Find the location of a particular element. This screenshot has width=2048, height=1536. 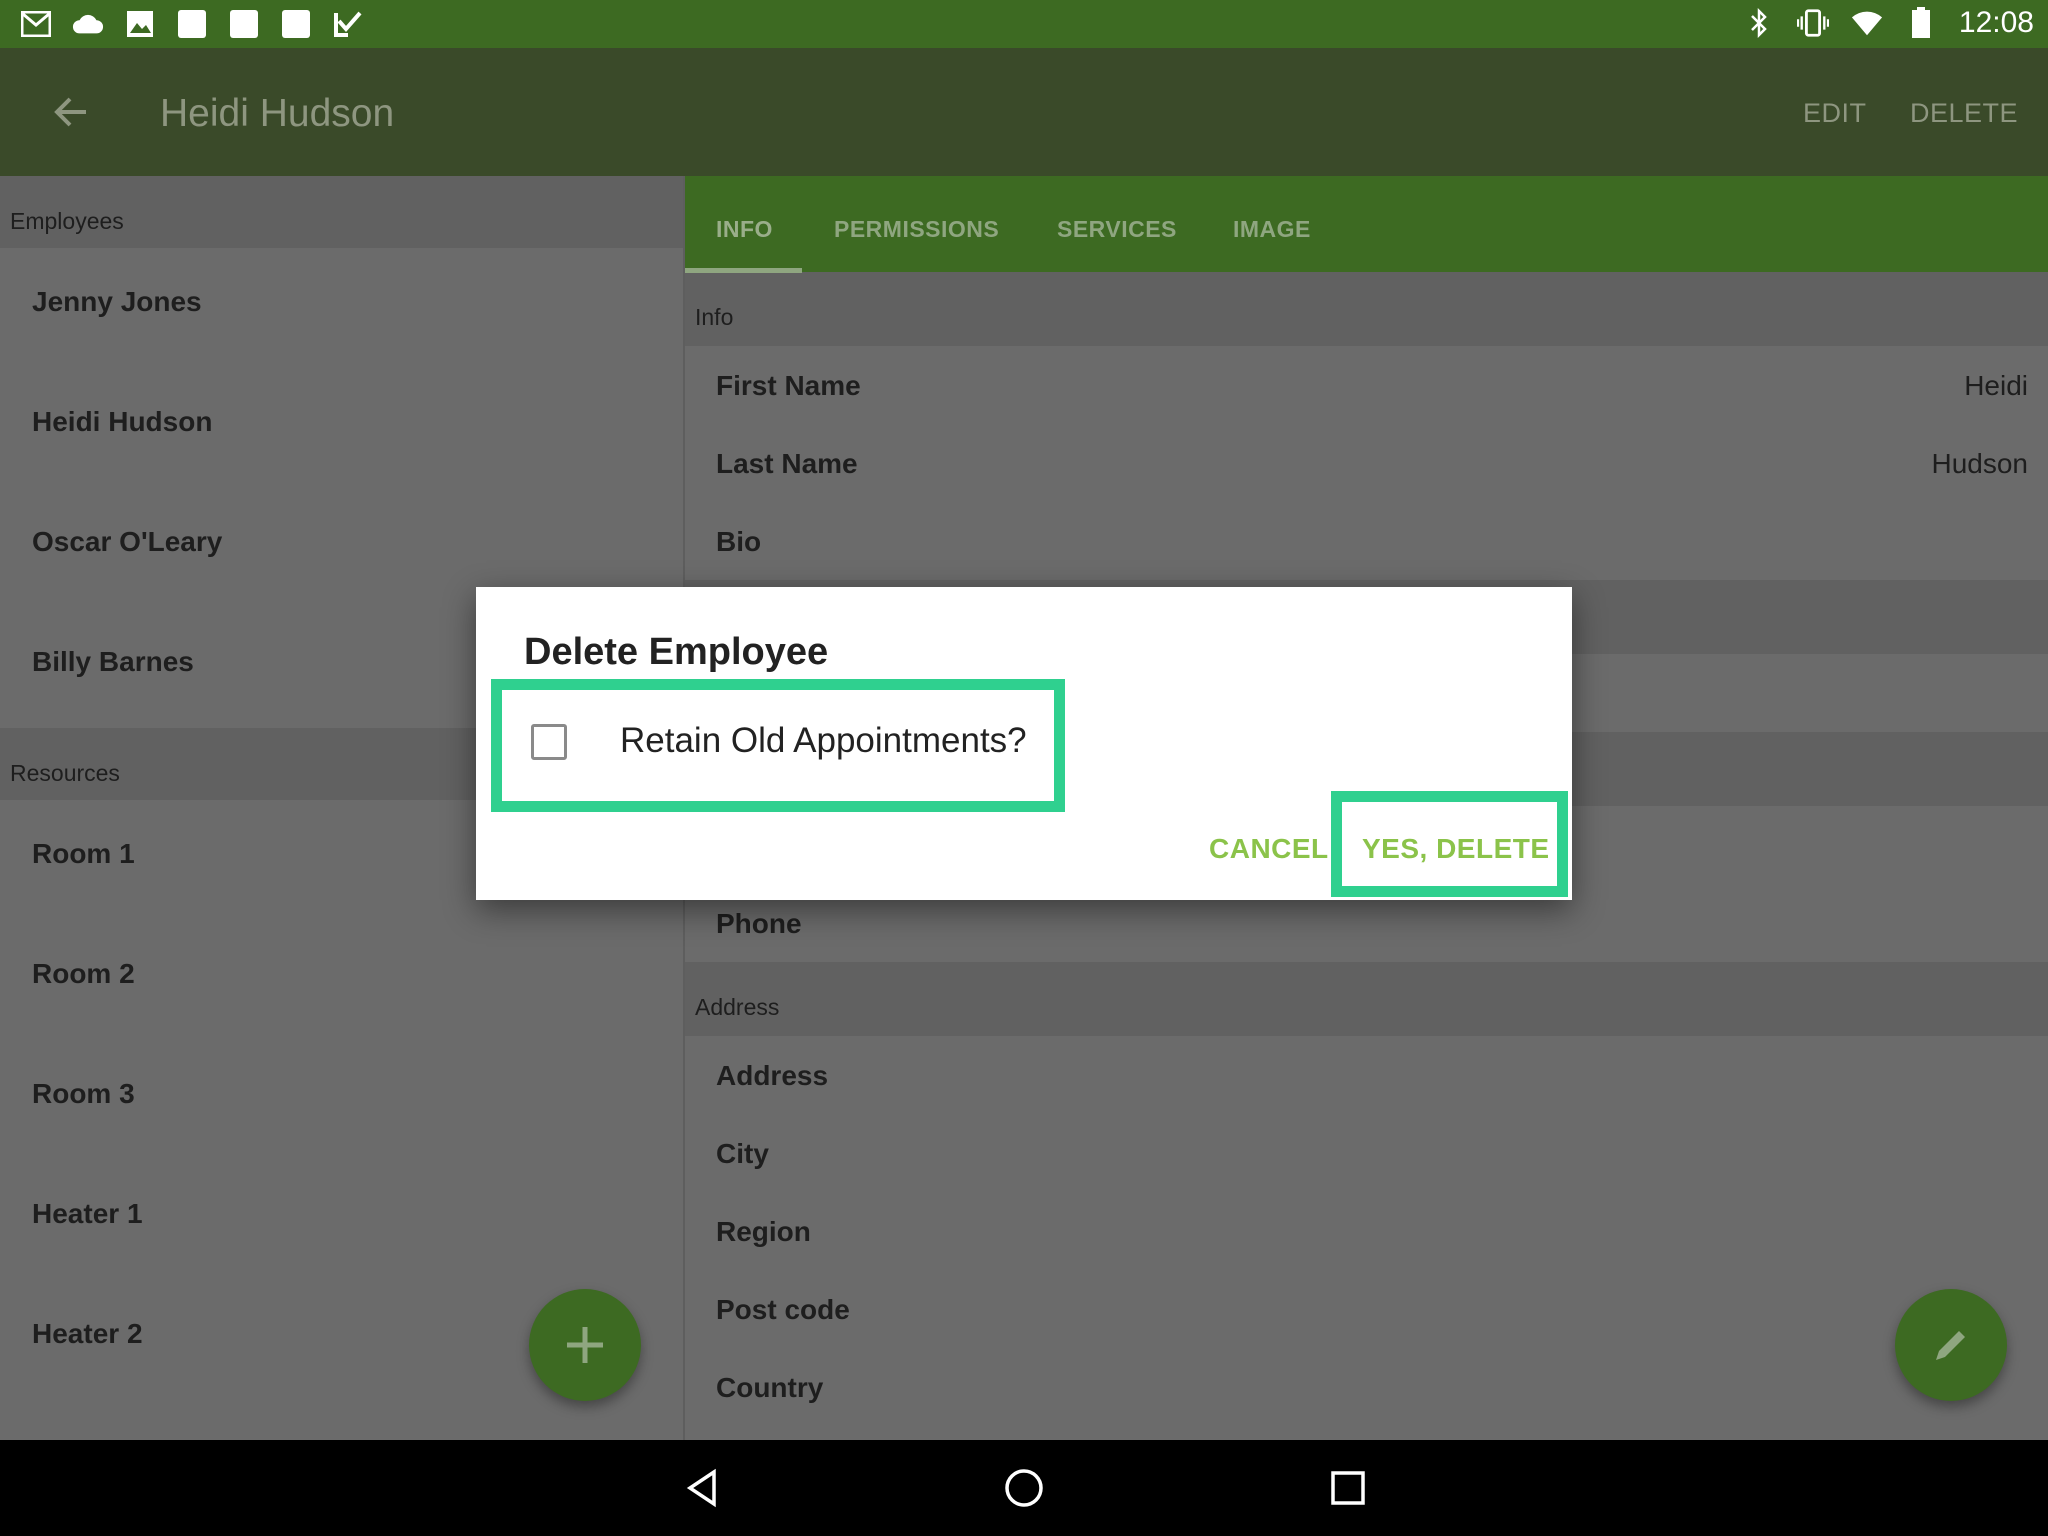

vibrate-icon is located at coordinates (1812, 23).